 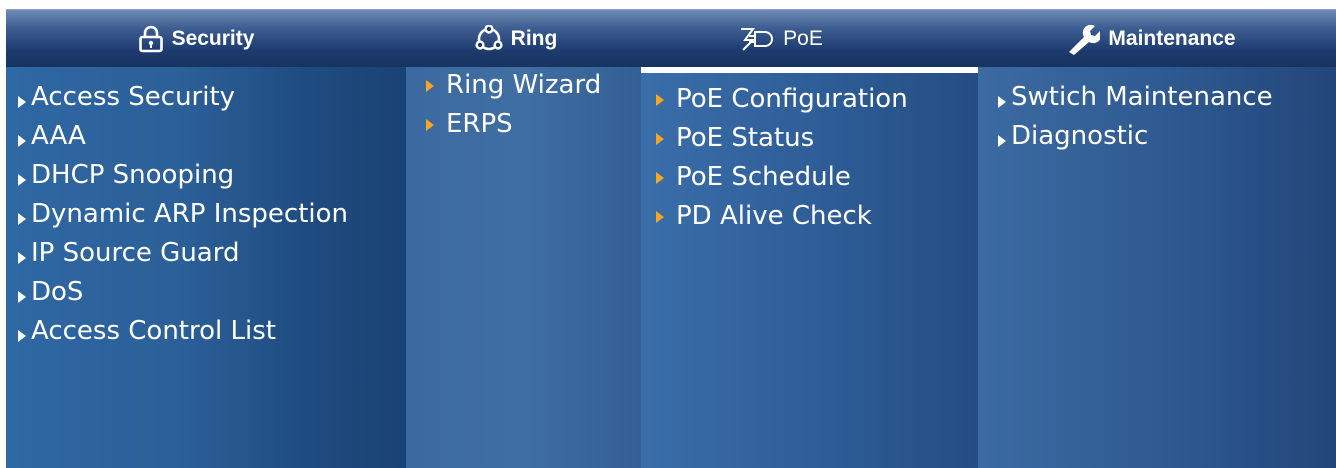 I want to click on poe-panel-top-divider, so click(x=809, y=70).